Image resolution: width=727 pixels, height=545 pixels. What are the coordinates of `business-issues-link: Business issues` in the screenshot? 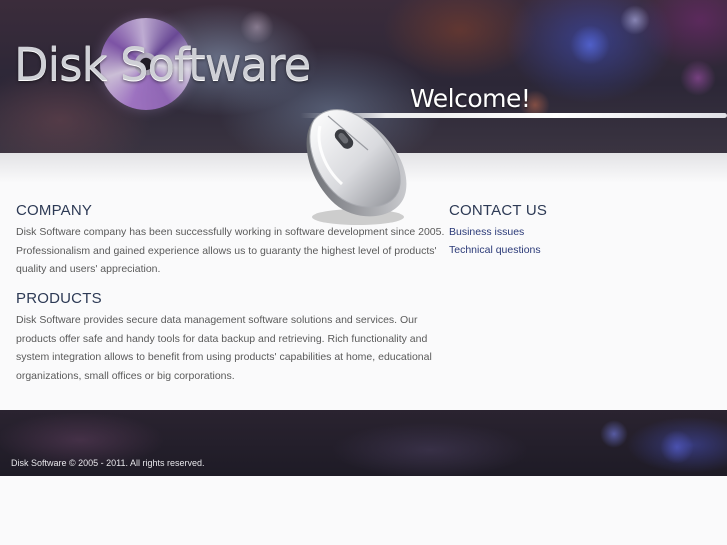 It's located at (486, 232).